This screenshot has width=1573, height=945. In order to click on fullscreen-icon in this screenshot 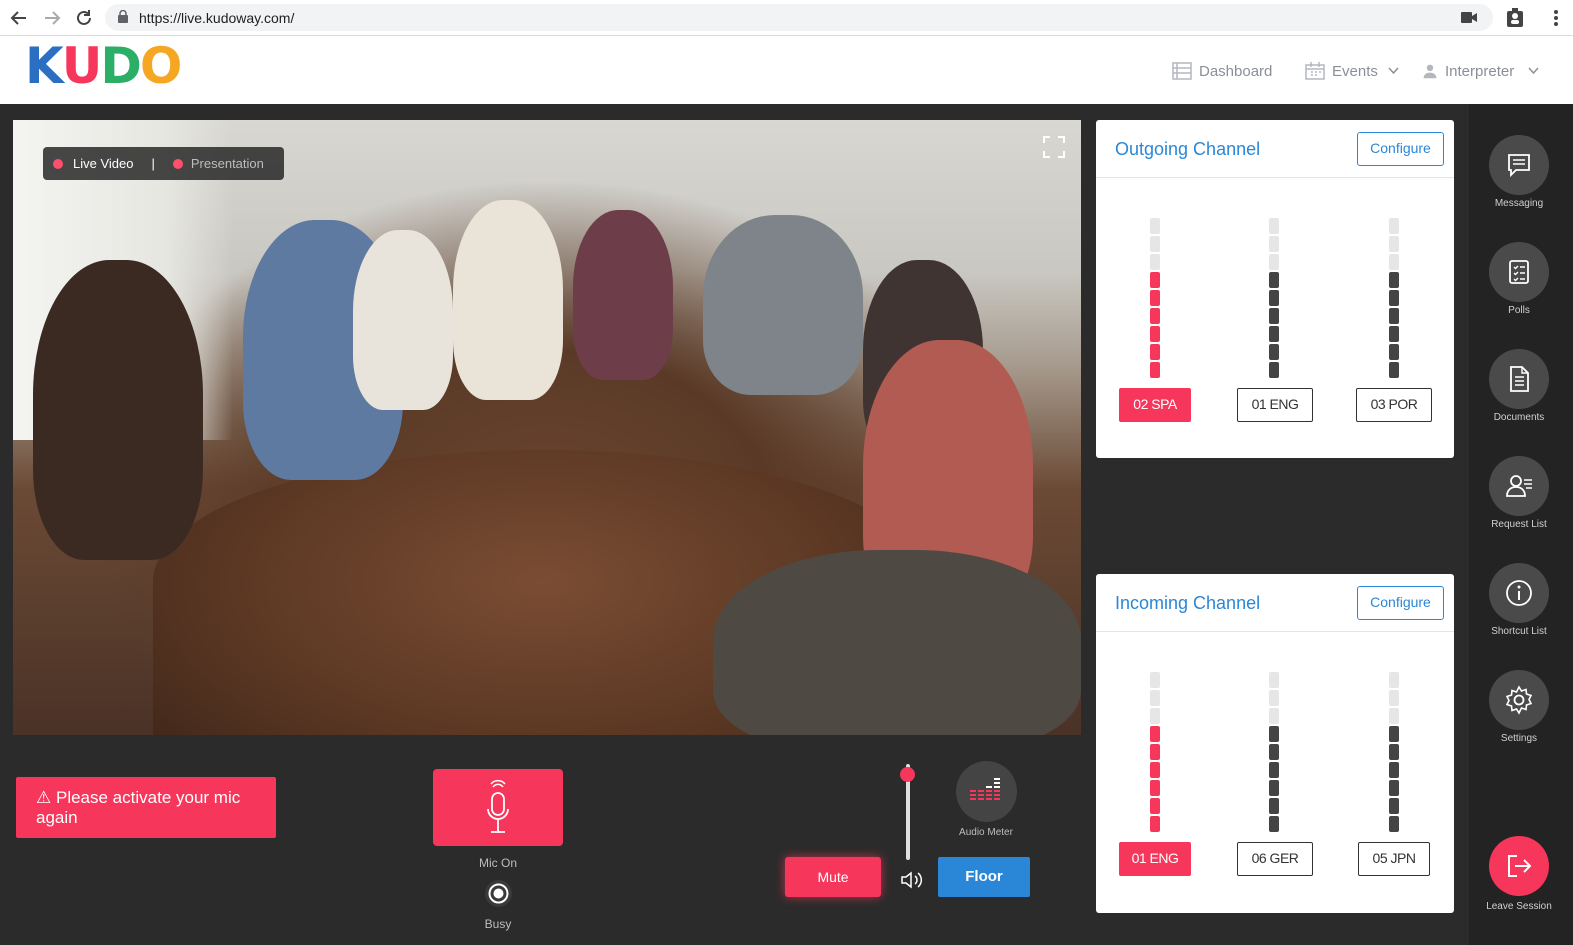, I will do `click(1054, 147)`.